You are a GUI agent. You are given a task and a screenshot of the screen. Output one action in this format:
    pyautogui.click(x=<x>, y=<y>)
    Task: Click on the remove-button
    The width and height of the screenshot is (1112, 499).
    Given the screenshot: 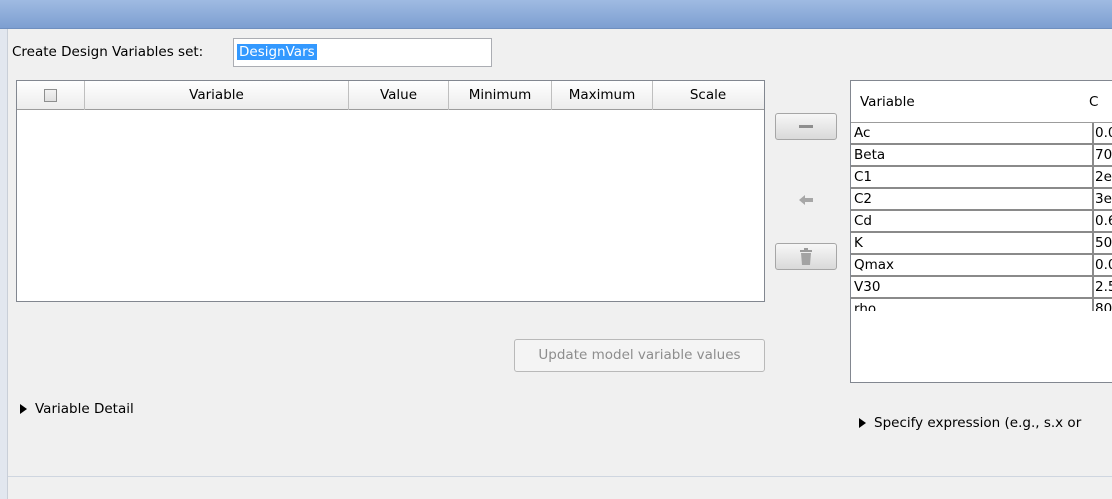 What is the action you would take?
    pyautogui.click(x=806, y=126)
    